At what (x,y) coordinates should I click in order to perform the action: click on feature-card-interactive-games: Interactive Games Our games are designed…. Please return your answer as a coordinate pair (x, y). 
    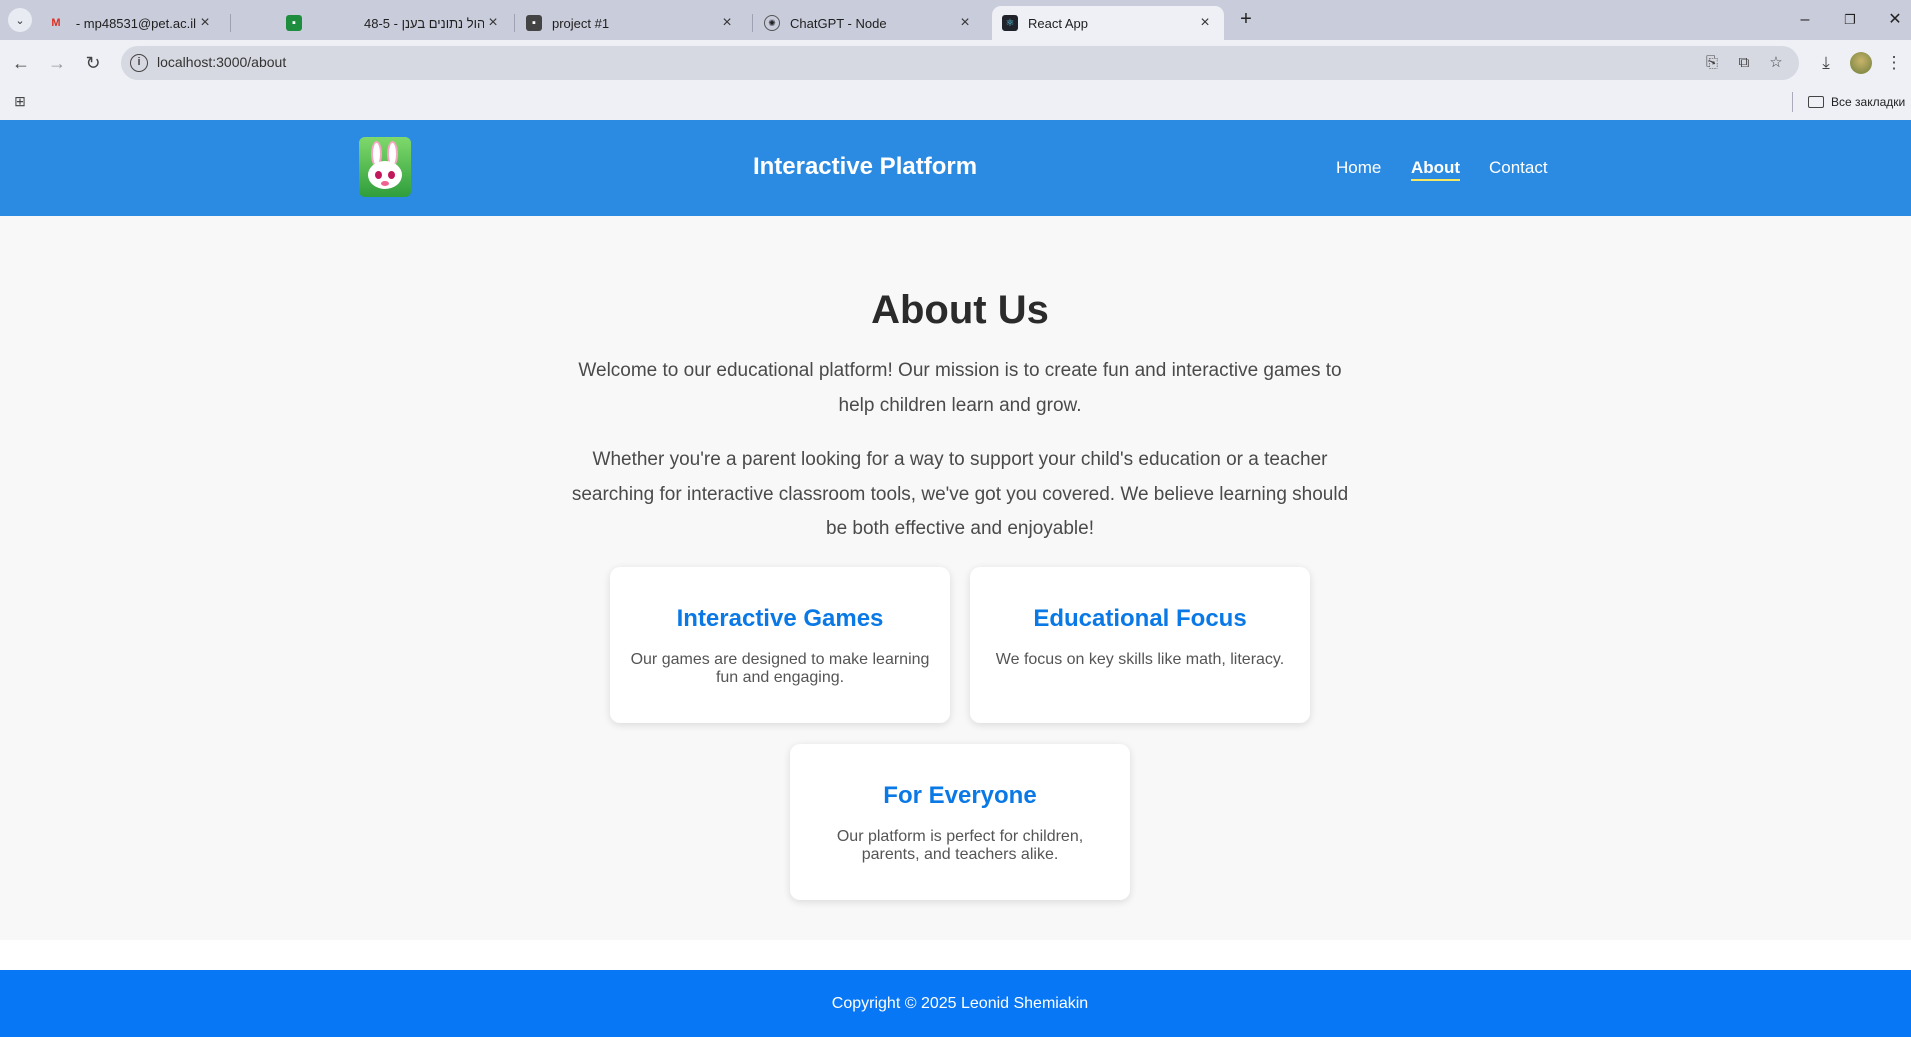
    Looking at the image, I should click on (780, 645).